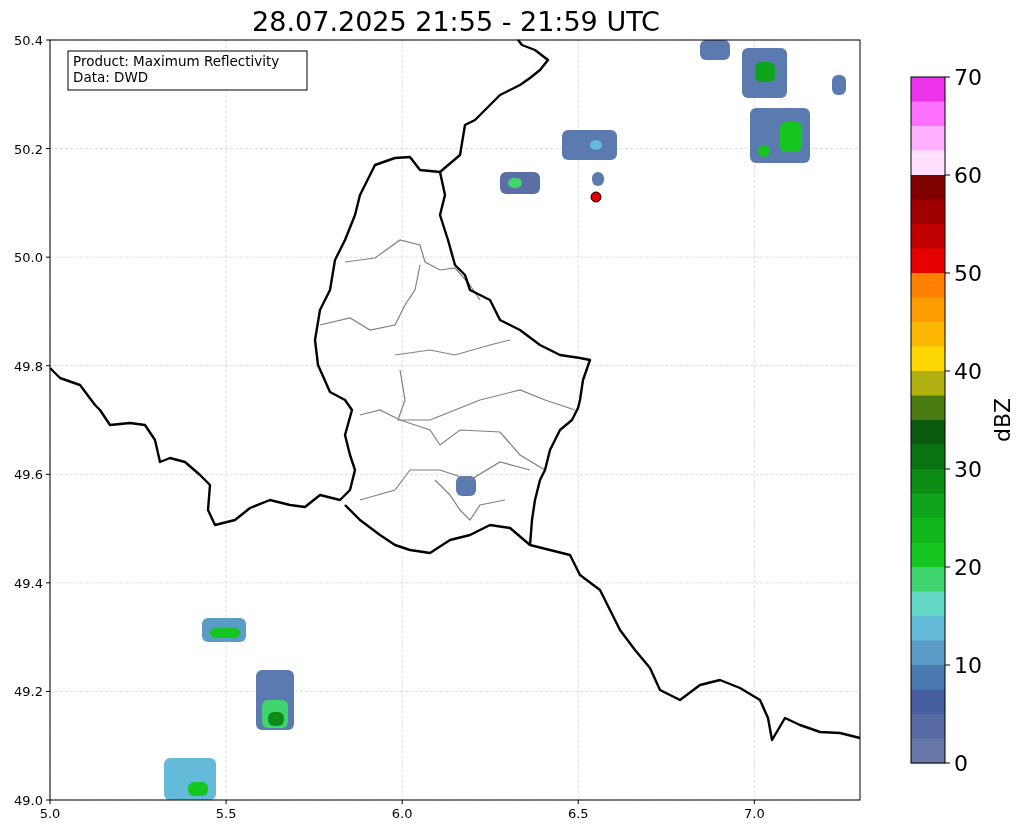 The image size is (1023, 834). Describe the element at coordinates (968, 273) in the screenshot. I see `colorbar-tick-label: 50` at that location.